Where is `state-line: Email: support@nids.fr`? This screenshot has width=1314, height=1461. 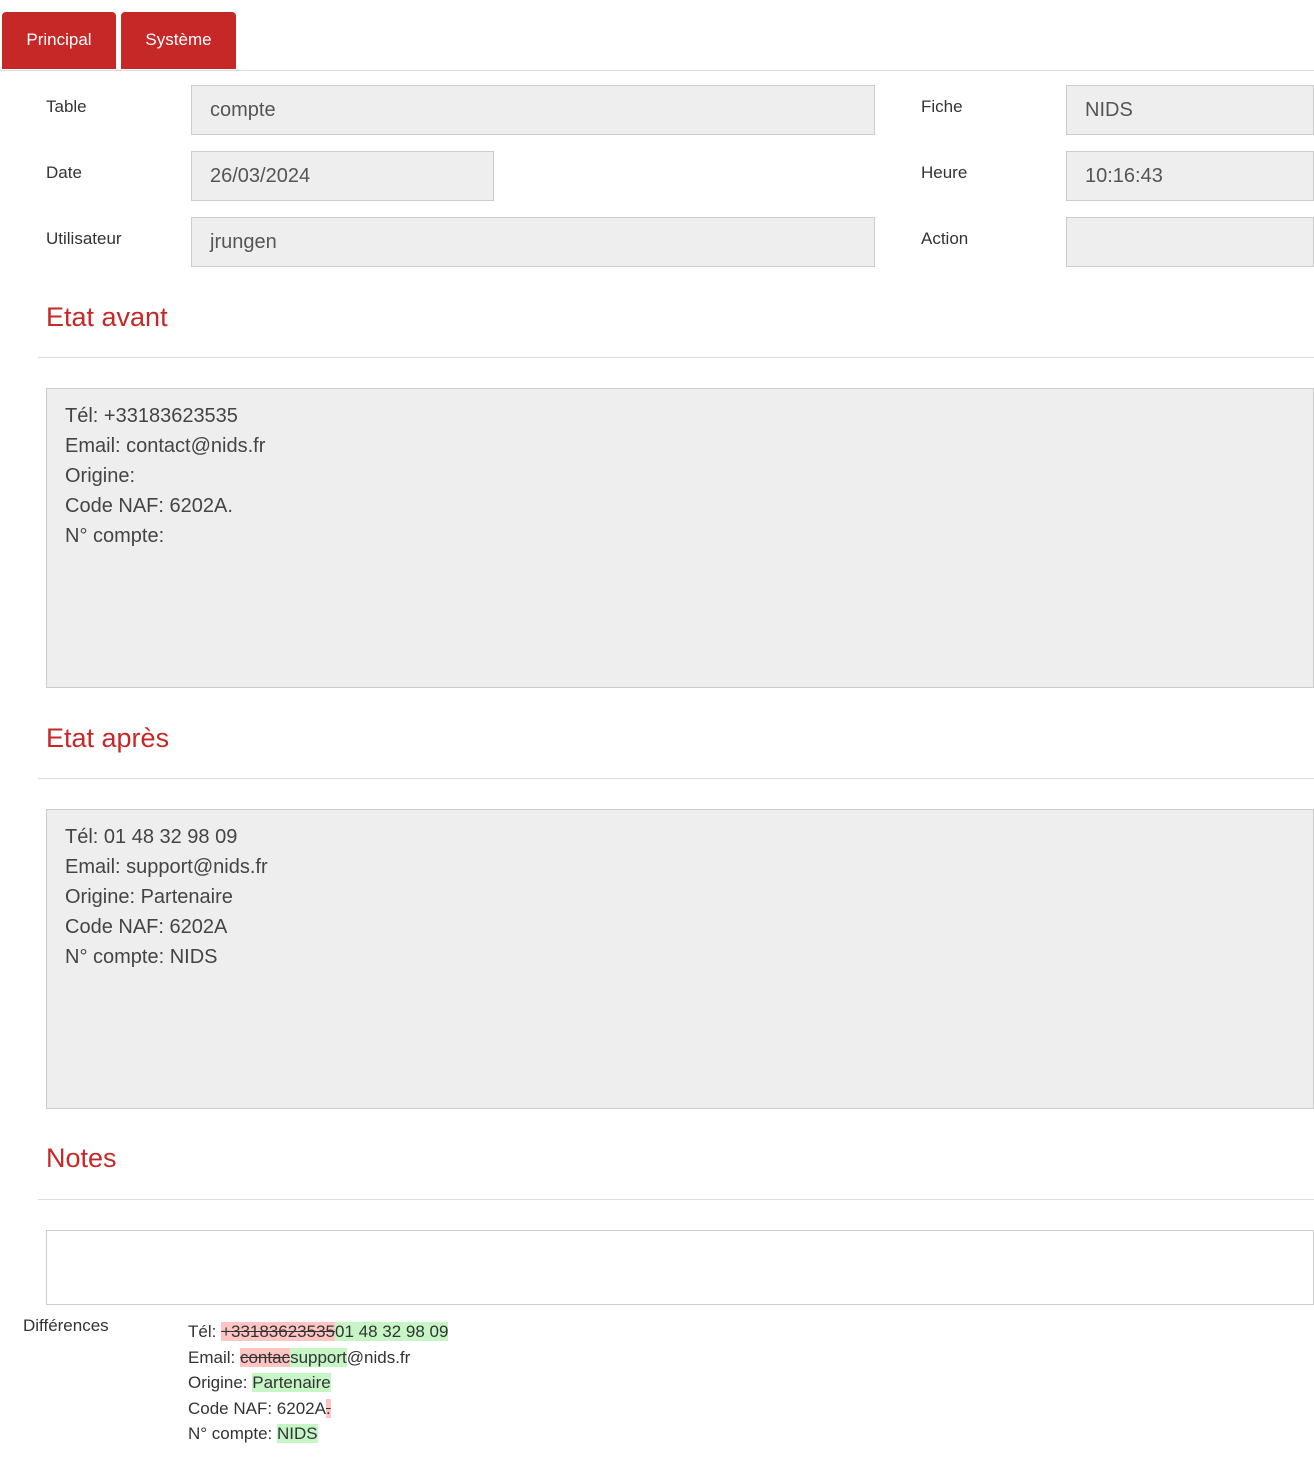 state-line: Email: support@nids.fr is located at coordinates (166, 867).